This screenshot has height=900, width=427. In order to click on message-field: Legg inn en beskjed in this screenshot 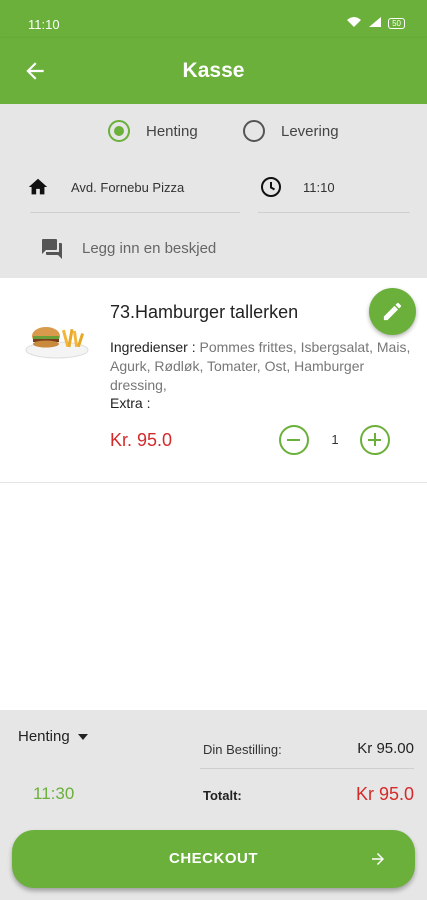, I will do `click(213, 247)`.